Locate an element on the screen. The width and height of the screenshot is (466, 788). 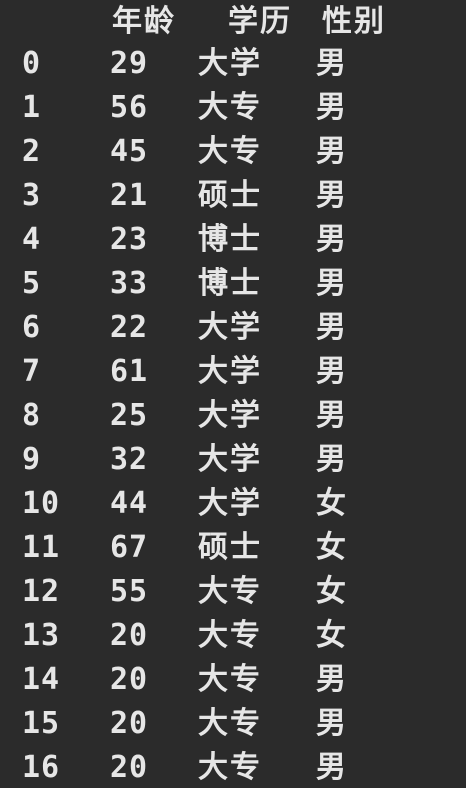
cell-age: 61 is located at coordinates (129, 371).